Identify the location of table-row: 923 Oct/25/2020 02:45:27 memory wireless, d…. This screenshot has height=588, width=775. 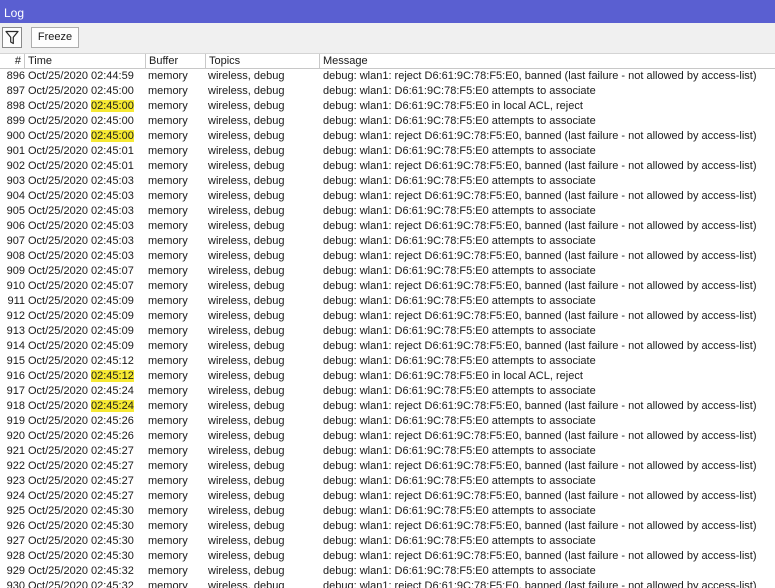
(387, 481).